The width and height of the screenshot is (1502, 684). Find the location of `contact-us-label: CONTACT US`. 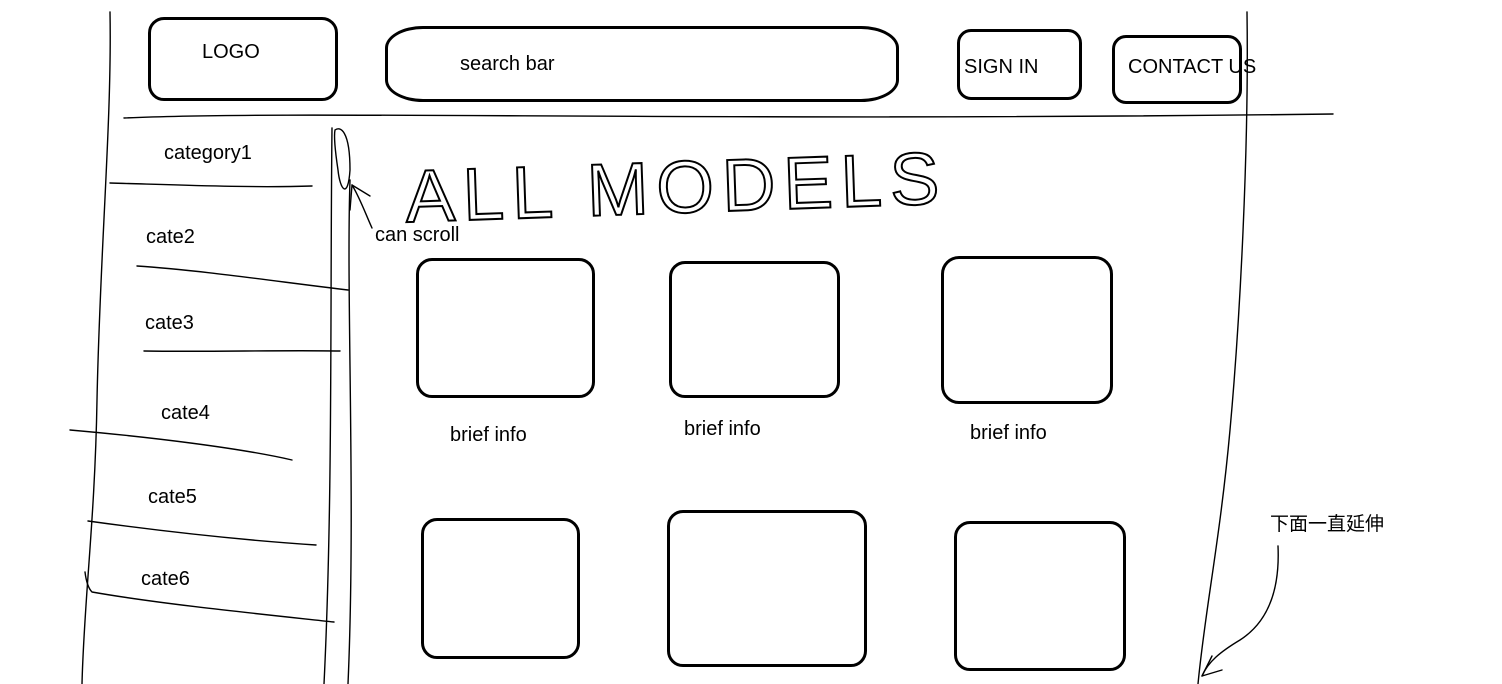

contact-us-label: CONTACT US is located at coordinates (1192, 67).